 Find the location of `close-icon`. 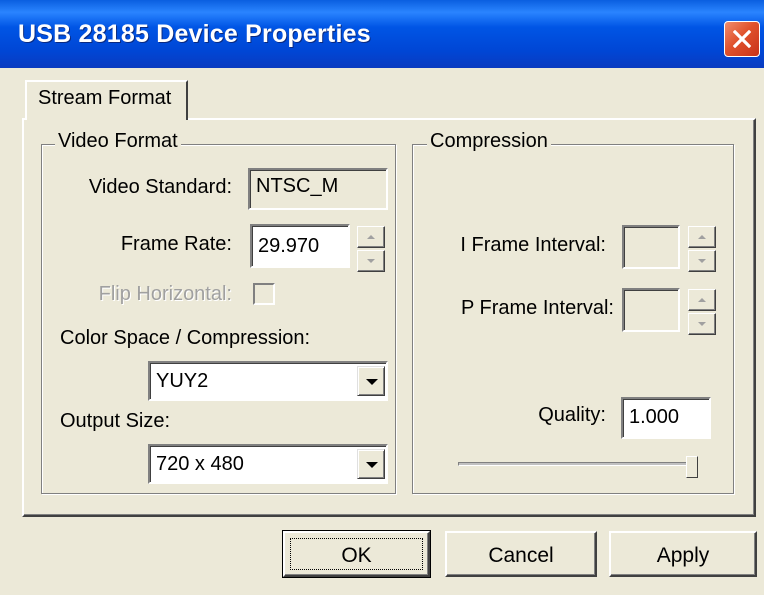

close-icon is located at coordinates (742, 39).